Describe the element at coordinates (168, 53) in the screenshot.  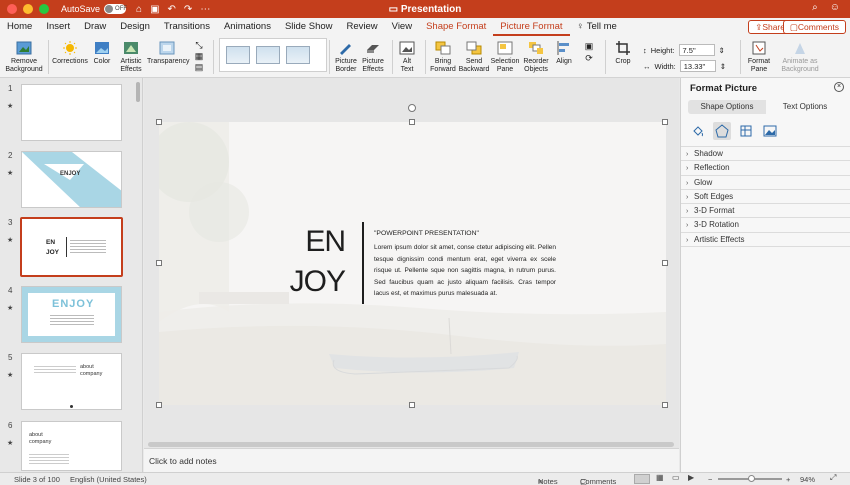
I see `transparency-button: Transparency` at that location.